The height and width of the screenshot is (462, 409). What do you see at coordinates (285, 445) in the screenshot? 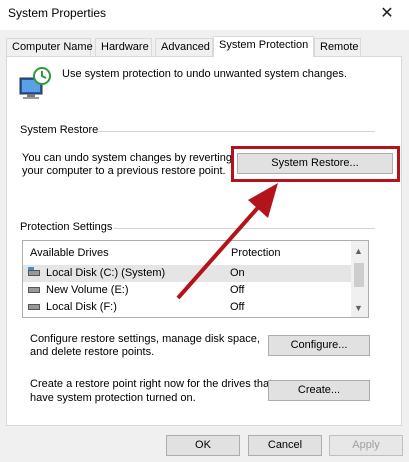
I see `cancel-button: Cancel` at bounding box center [285, 445].